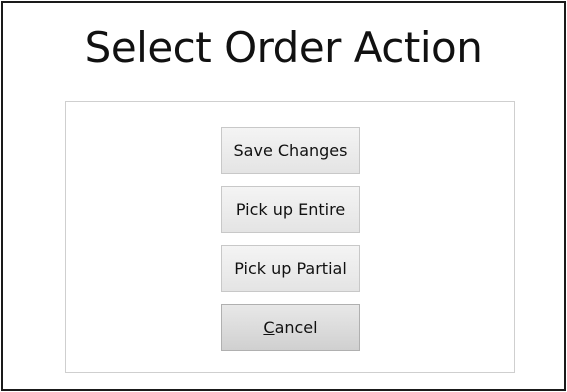 Image resolution: width=567 pixels, height=392 pixels. What do you see at coordinates (283, 47) in the screenshot?
I see `dialog-title: Select Order Action` at bounding box center [283, 47].